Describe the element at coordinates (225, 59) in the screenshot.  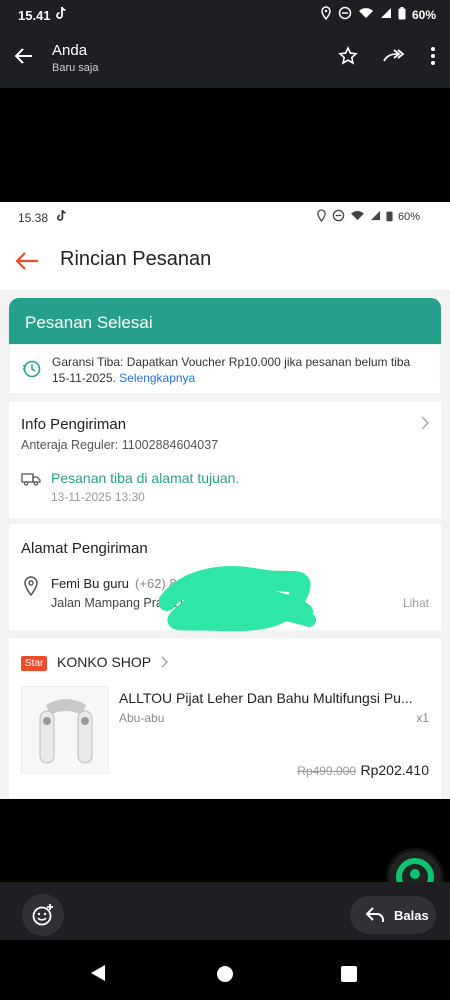
I see `viewer-header: Anda Baru saja` at that location.